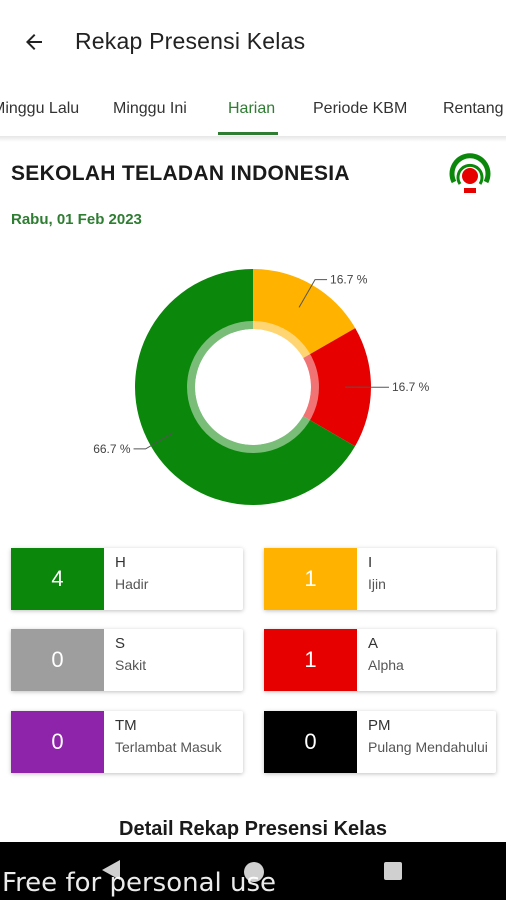 The image size is (506, 900). What do you see at coordinates (57, 579) in the screenshot?
I see `stat-count: 4` at bounding box center [57, 579].